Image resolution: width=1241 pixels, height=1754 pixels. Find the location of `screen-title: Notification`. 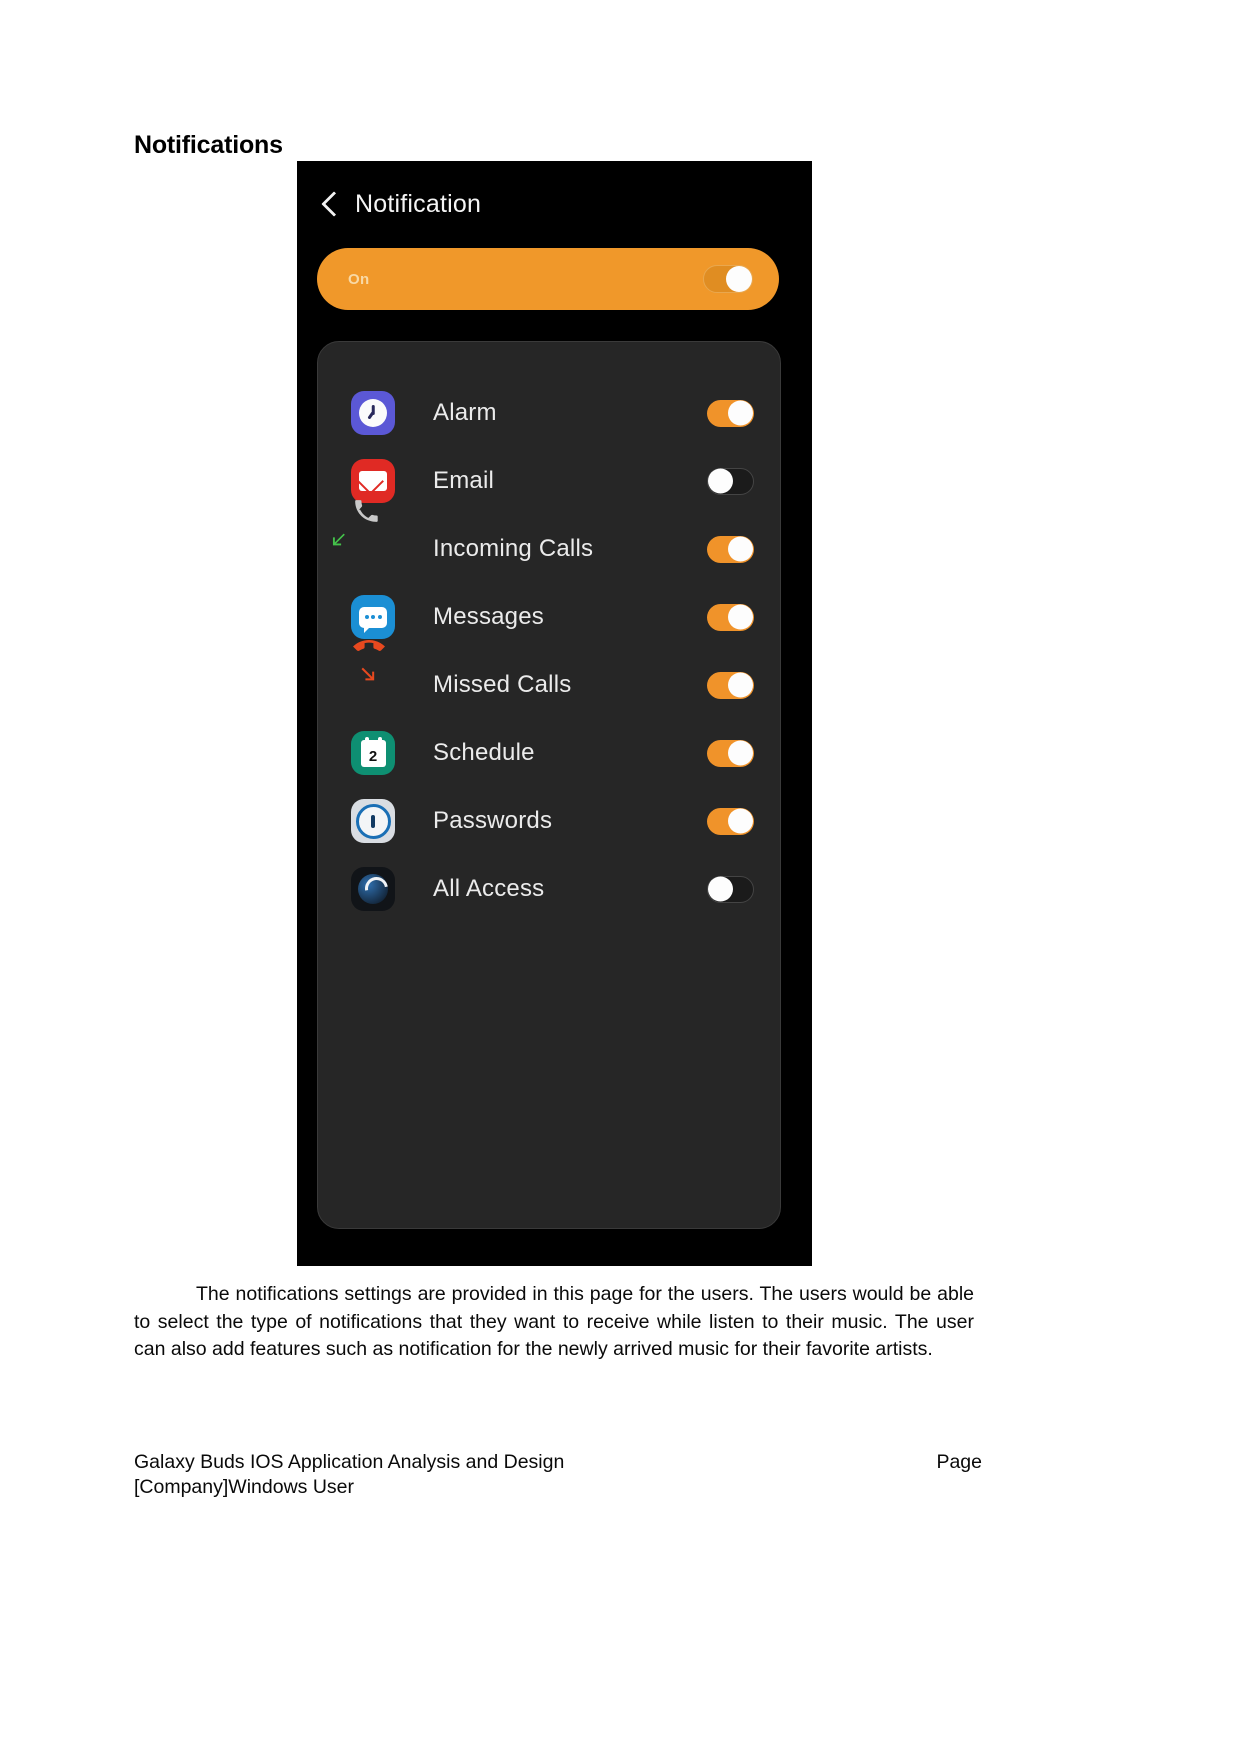

screen-title: Notification is located at coordinates (418, 203).